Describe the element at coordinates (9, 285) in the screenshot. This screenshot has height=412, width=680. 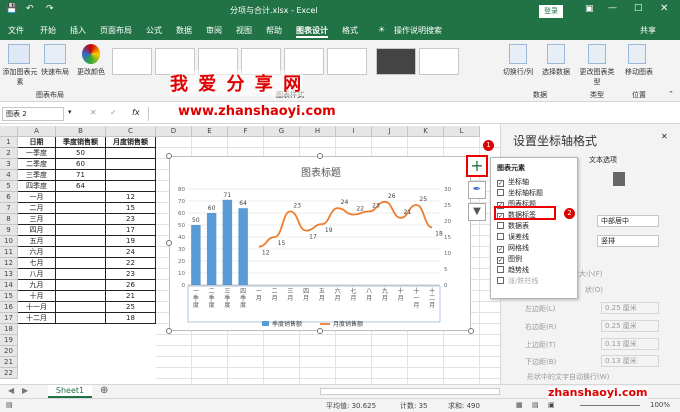
I see `row-header: 14` at that location.